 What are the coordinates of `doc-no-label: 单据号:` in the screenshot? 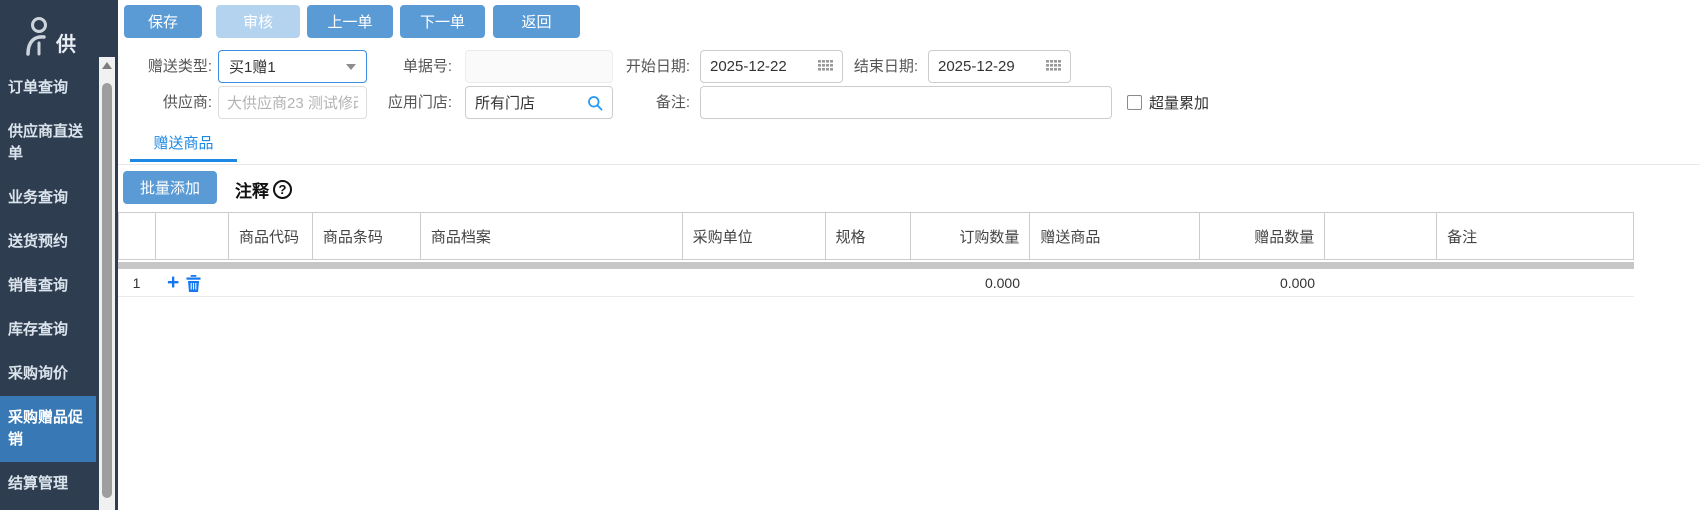 It's located at (427, 66).